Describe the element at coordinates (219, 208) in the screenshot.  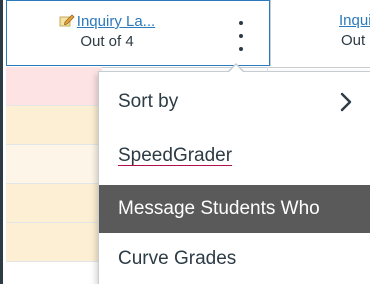
I see `menu-item-label: Message Students Who` at that location.